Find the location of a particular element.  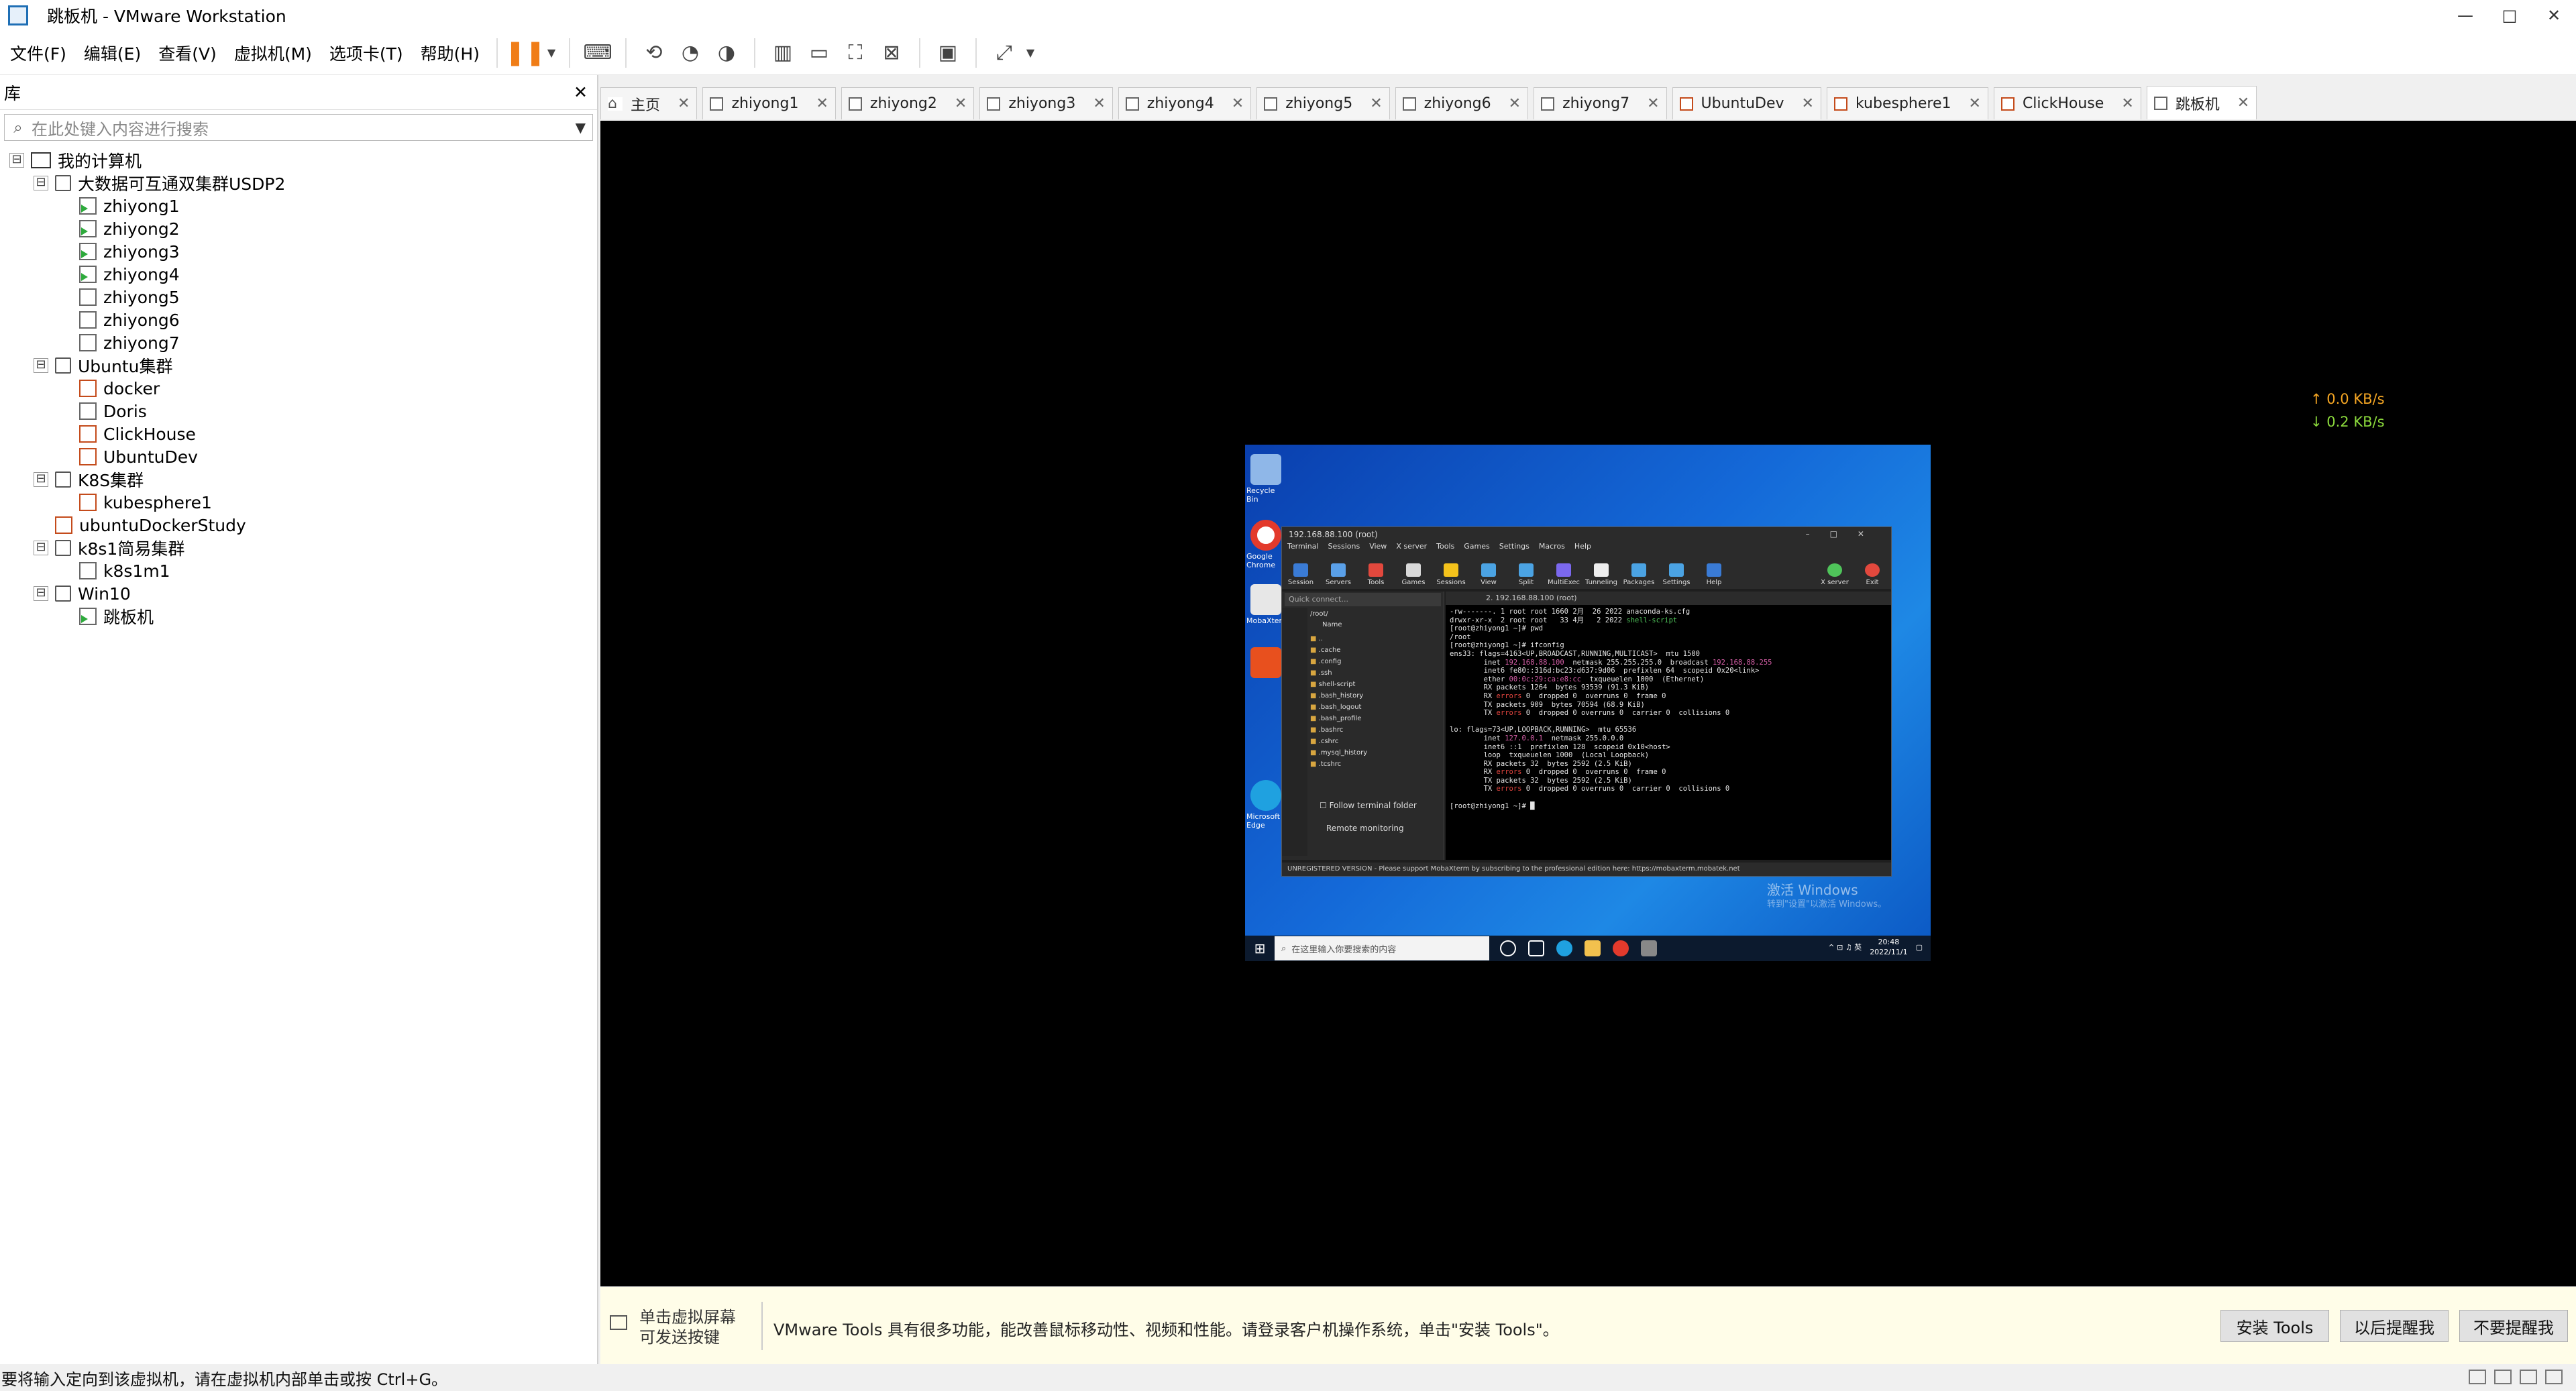

terminal-tab: 2. 192.168.88.100 (root) is located at coordinates (1668, 599).